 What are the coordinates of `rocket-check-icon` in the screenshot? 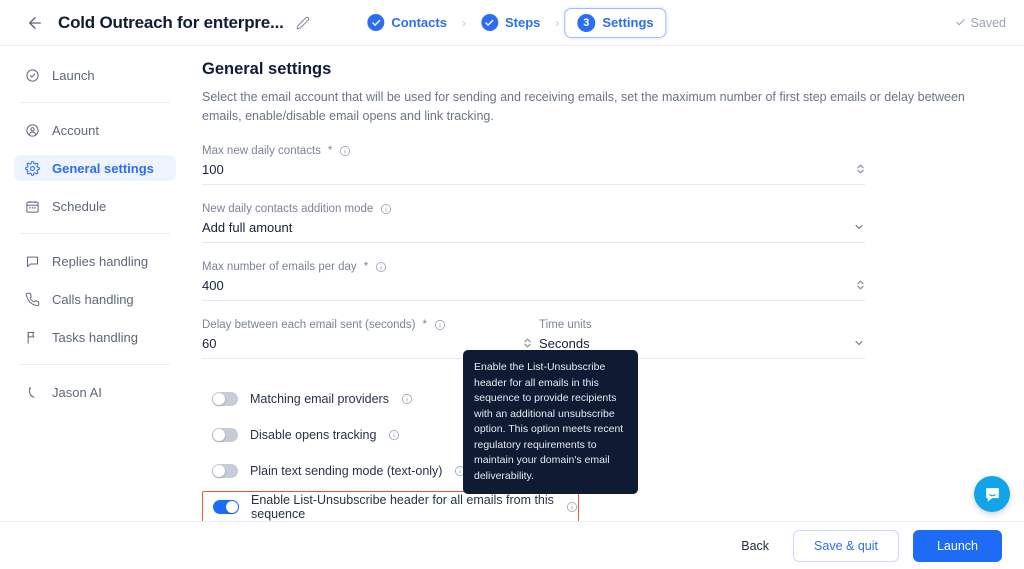 It's located at (32, 75).